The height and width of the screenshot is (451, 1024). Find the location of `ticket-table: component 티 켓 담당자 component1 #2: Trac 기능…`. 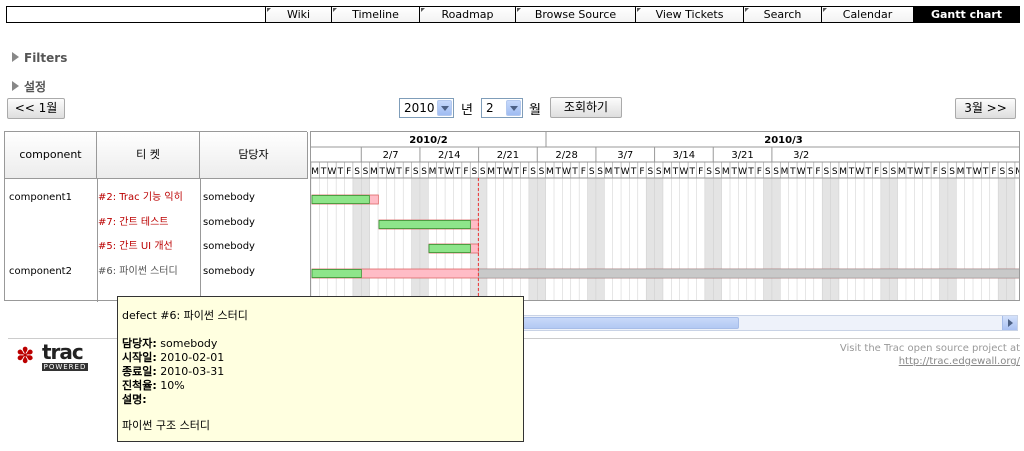

ticket-table: component 티 켓 담당자 component1 #2: Trac 기능… is located at coordinates (156, 216).